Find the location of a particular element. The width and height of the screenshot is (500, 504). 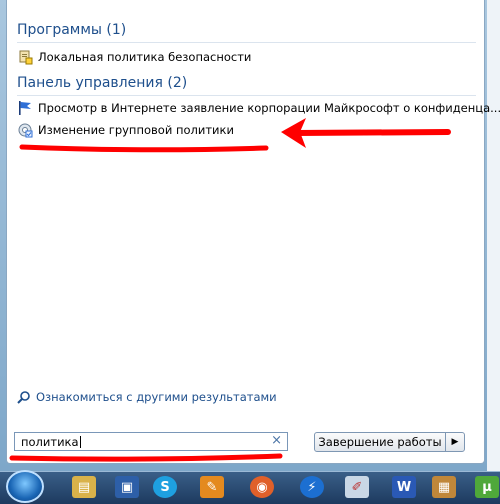

result-group-policy: Изменение групповой политики is located at coordinates (125, 130).